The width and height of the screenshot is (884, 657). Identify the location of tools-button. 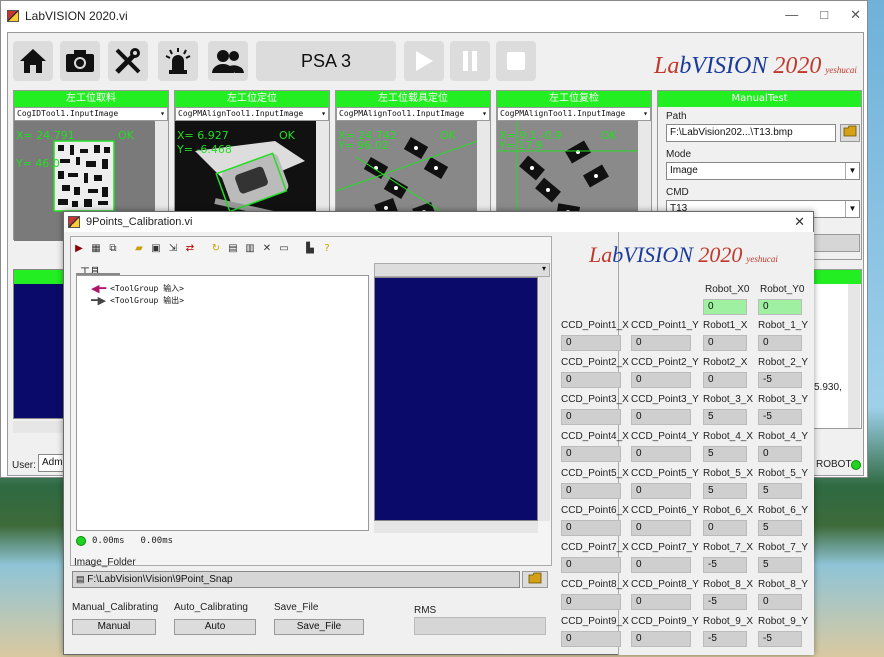
(128, 61).